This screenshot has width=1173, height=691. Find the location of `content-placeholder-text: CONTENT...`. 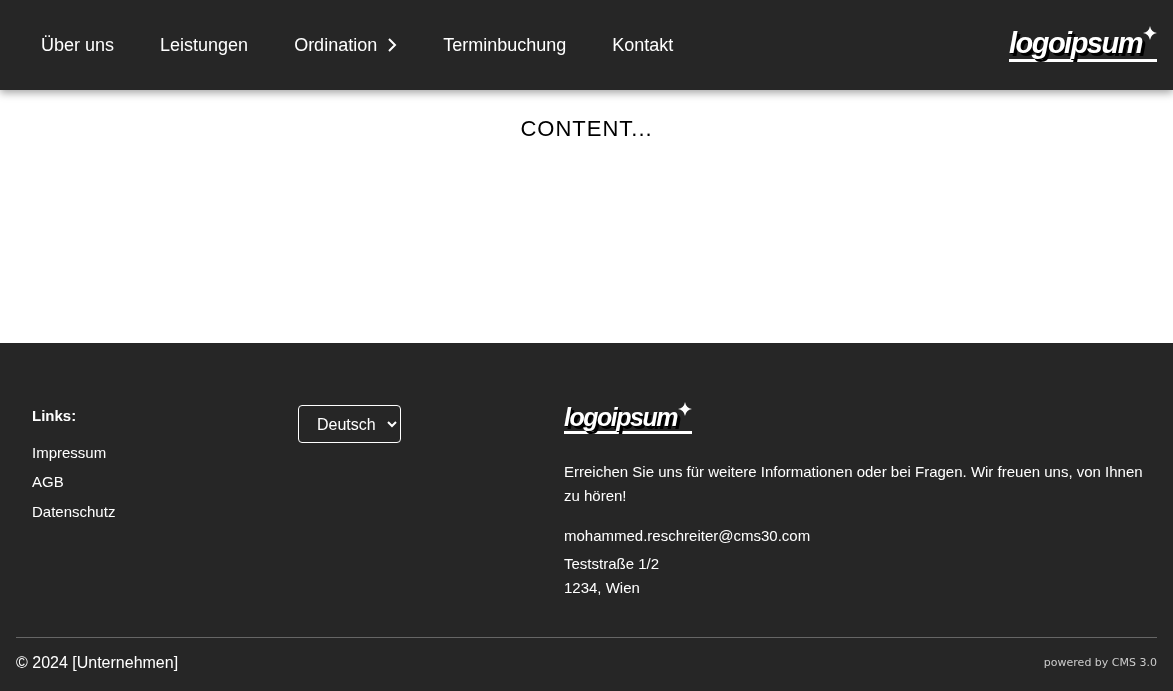

content-placeholder-text: CONTENT... is located at coordinates (586, 127).